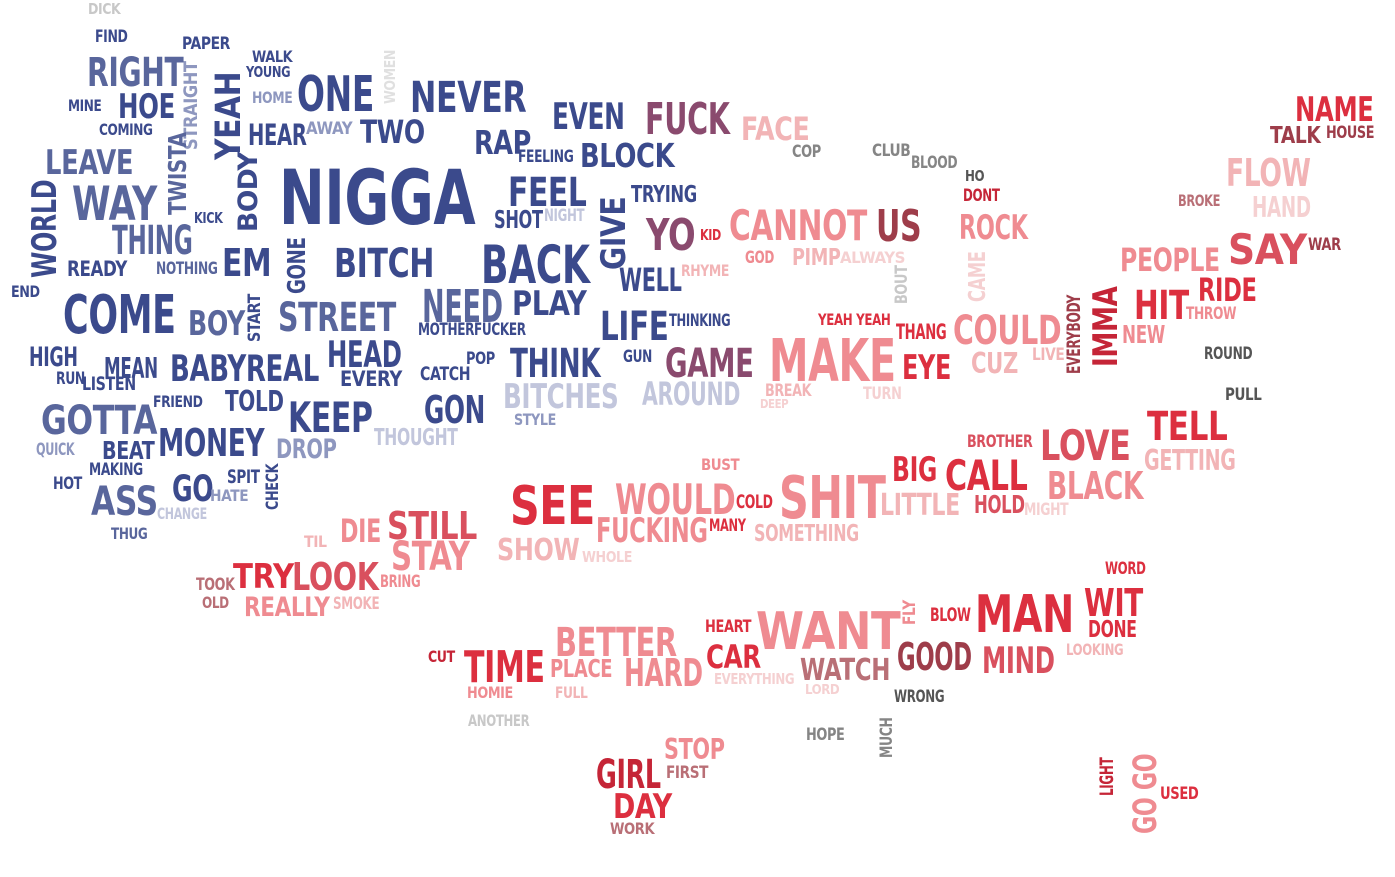 The width and height of the screenshot is (1395, 877). I want to click on word-well: WELL, so click(650, 280).